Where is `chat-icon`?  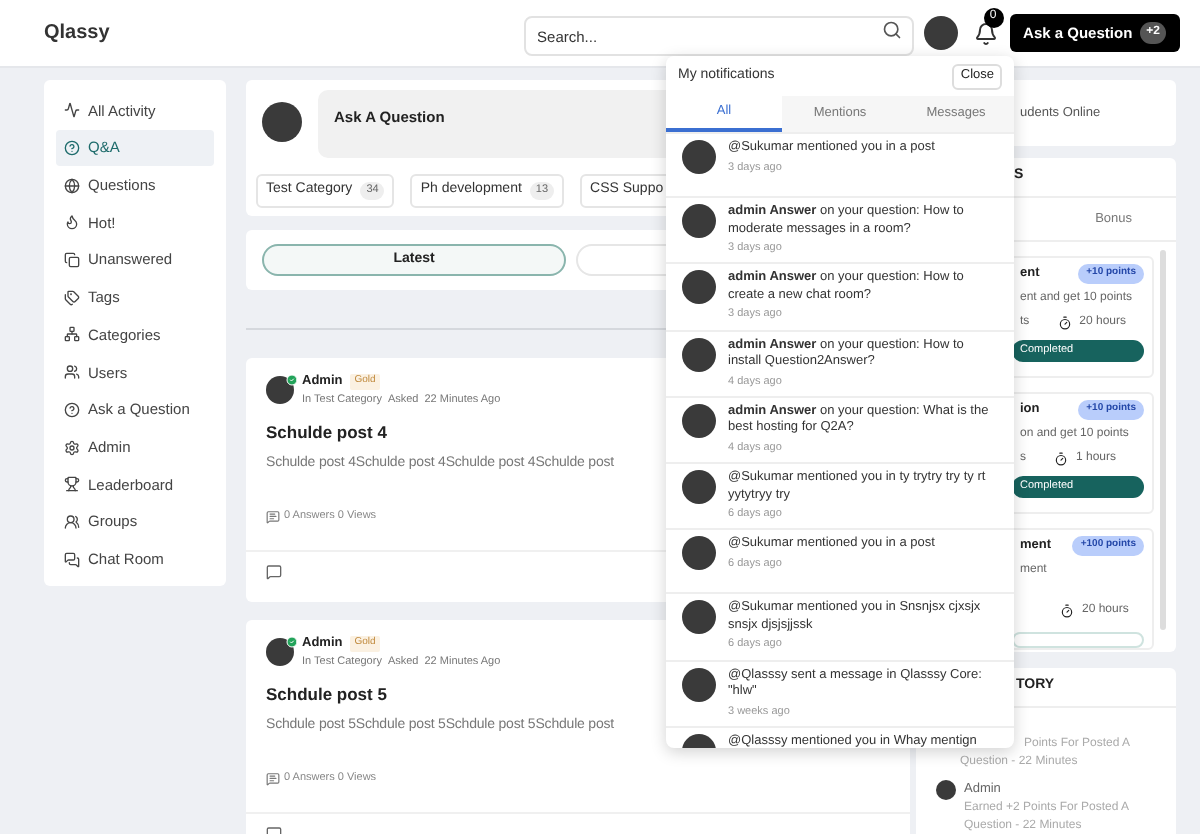 chat-icon is located at coordinates (72, 559).